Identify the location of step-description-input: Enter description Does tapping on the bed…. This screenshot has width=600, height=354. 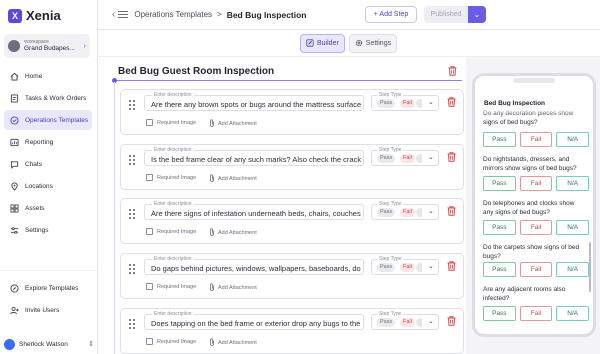
(254, 320).